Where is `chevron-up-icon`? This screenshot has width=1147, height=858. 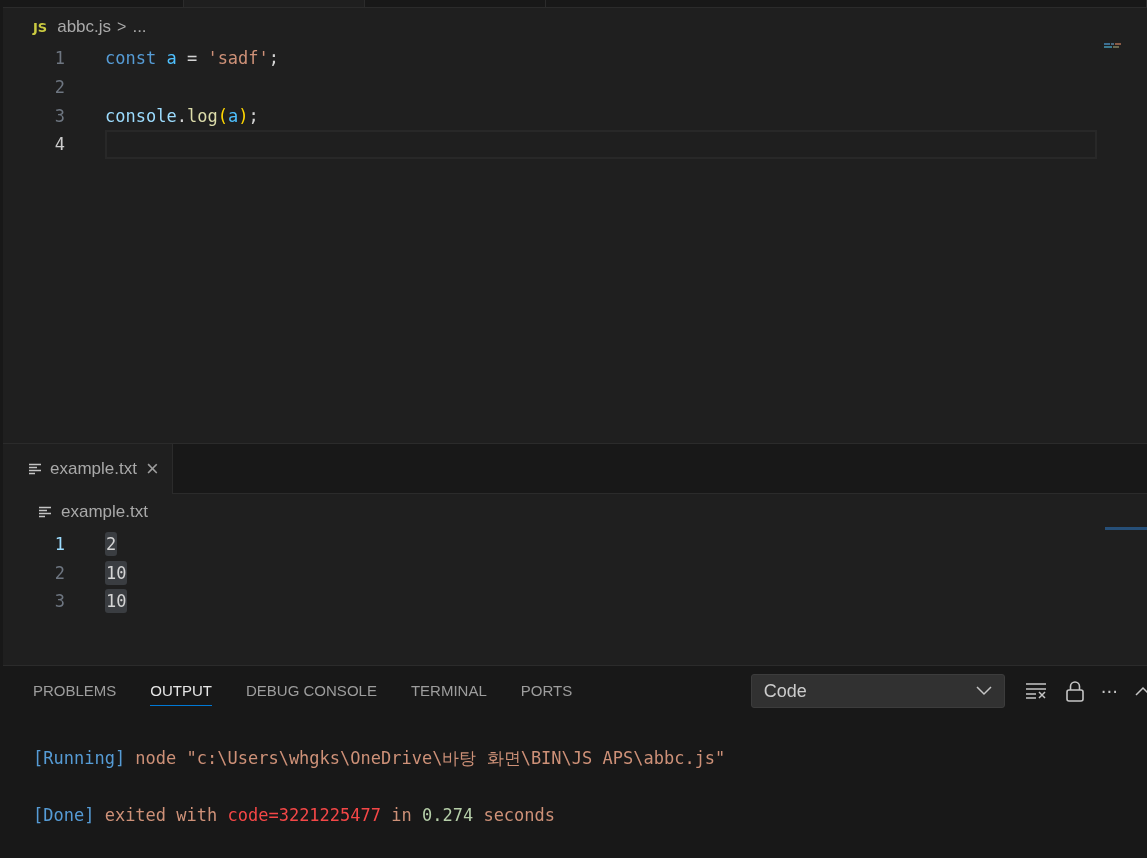 chevron-up-icon is located at coordinates (1141, 691).